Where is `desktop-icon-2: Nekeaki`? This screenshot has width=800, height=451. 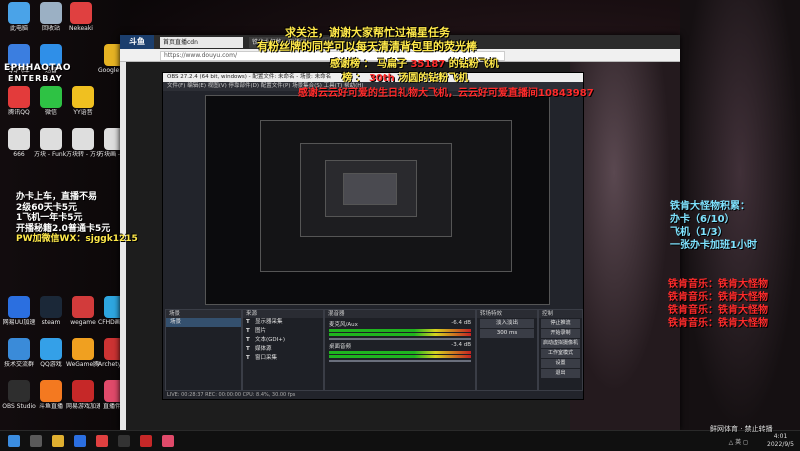
desktop-icon-2: Nekeaki is located at coordinates (81, 17).